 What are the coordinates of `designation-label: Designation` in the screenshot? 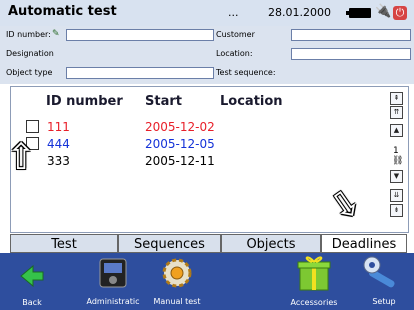 It's located at (30, 53).